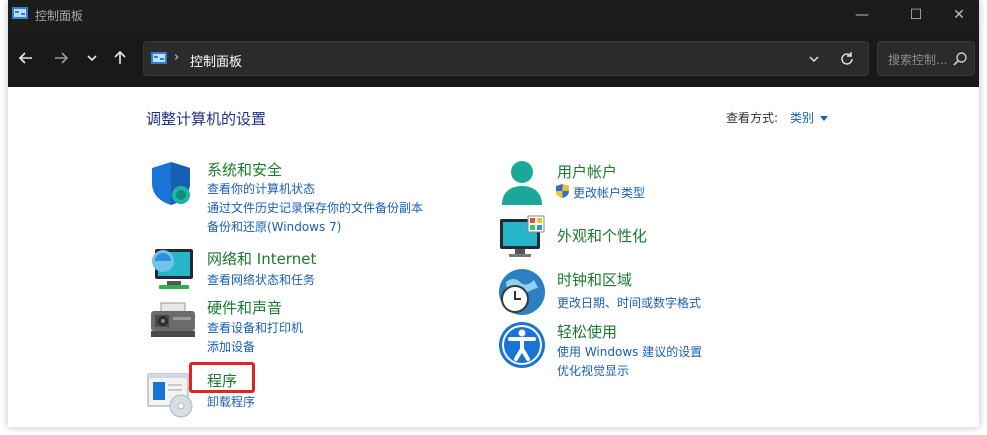  Describe the element at coordinates (847, 59) in the screenshot. I see `refresh-icon` at that location.